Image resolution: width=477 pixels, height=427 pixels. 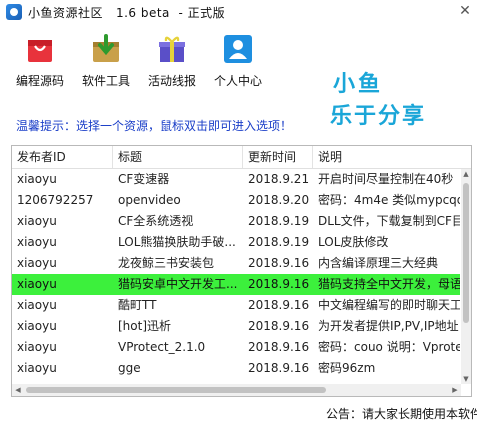 I want to click on cell-description: 猎码支持全中文开发，母语, so click(x=389, y=284).